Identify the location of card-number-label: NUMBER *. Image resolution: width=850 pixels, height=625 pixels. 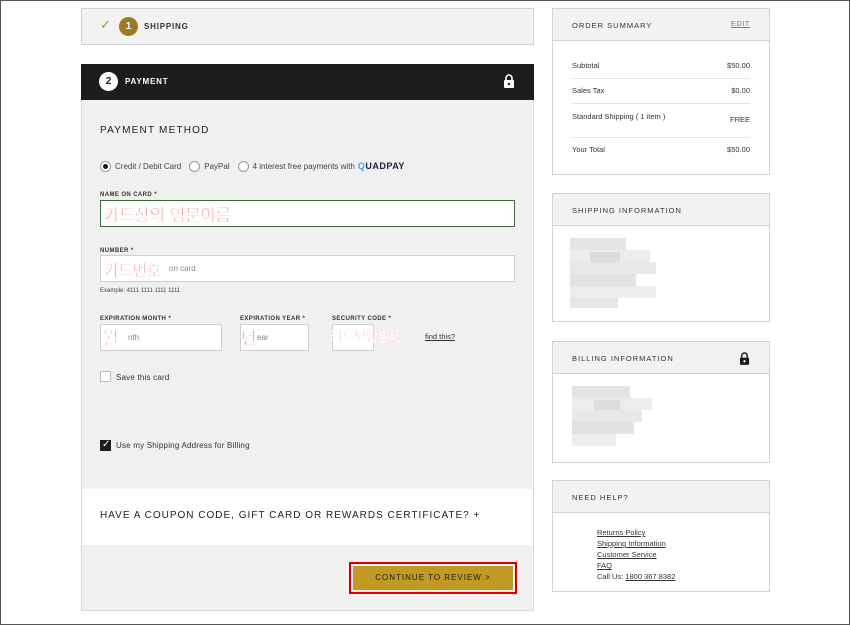
(117, 251).